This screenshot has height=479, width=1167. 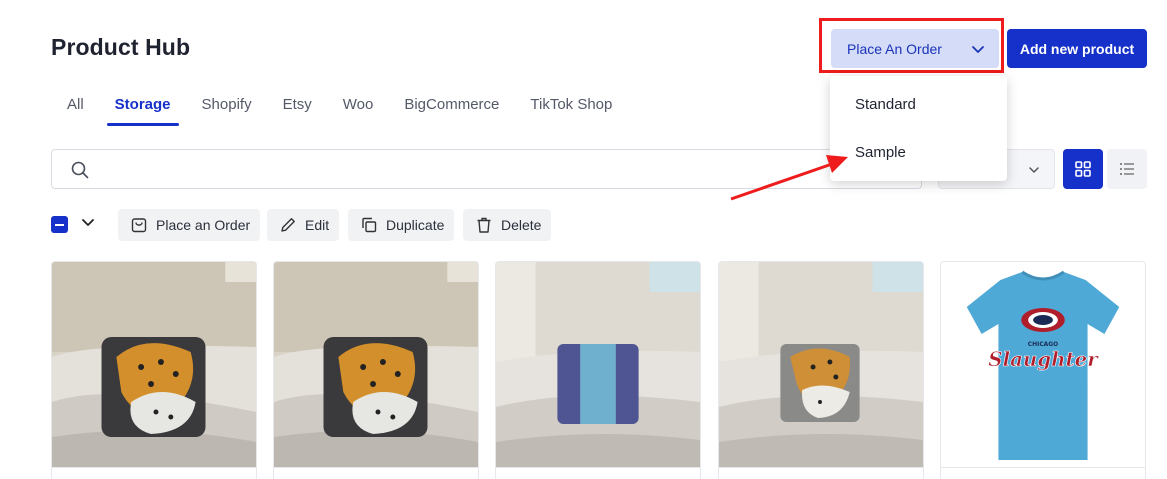 I want to click on list-view-button, so click(x=1127, y=169).